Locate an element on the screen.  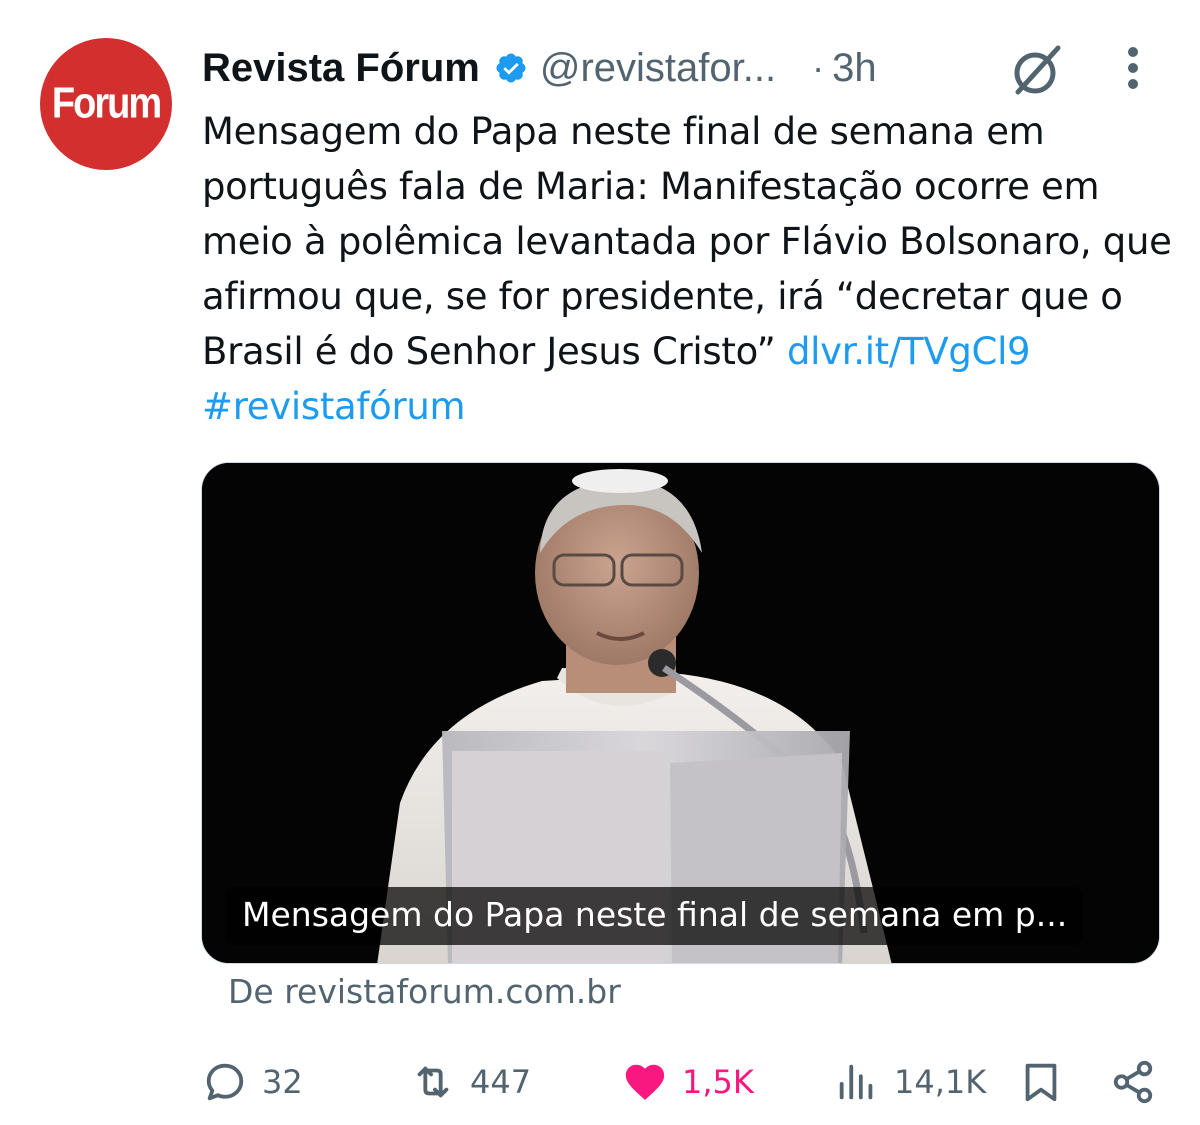
share-button is located at coordinates (1133, 1082).